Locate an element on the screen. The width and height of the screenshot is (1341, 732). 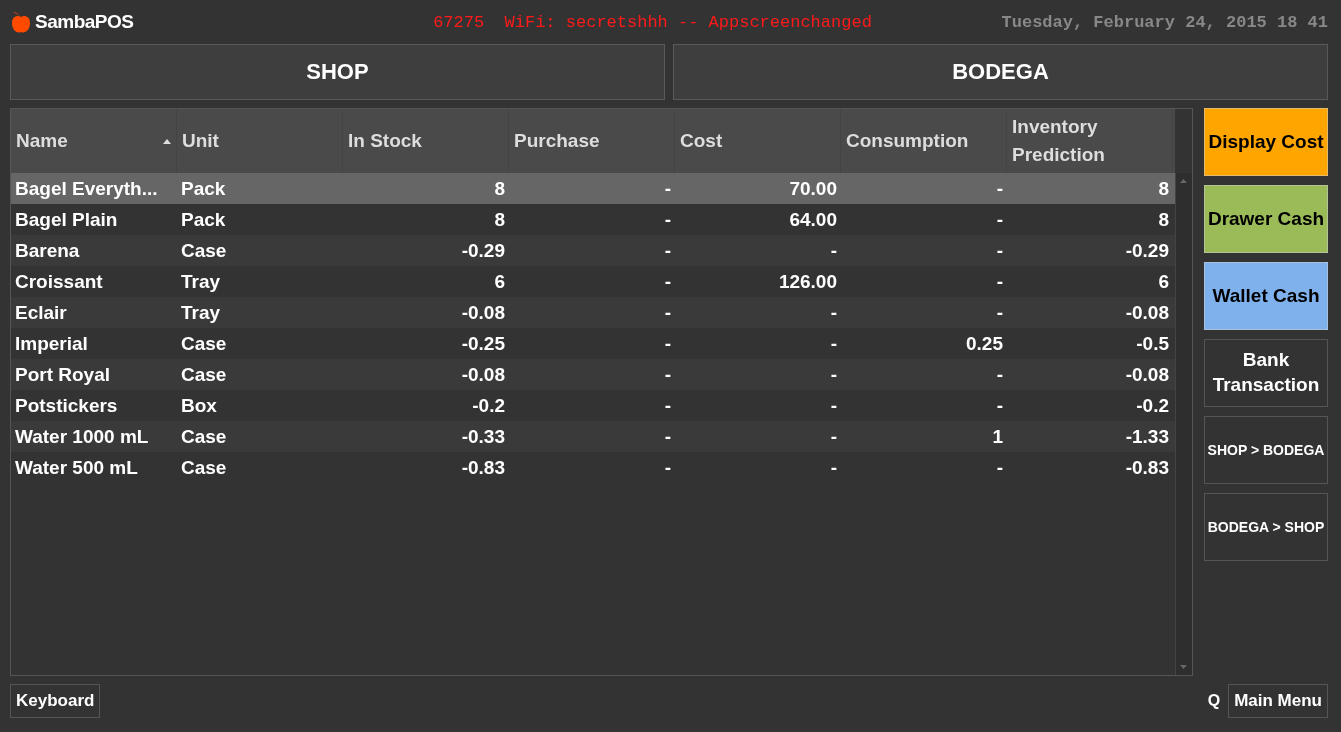
action-button: SHOP > BODEGA is located at coordinates (1266, 450).